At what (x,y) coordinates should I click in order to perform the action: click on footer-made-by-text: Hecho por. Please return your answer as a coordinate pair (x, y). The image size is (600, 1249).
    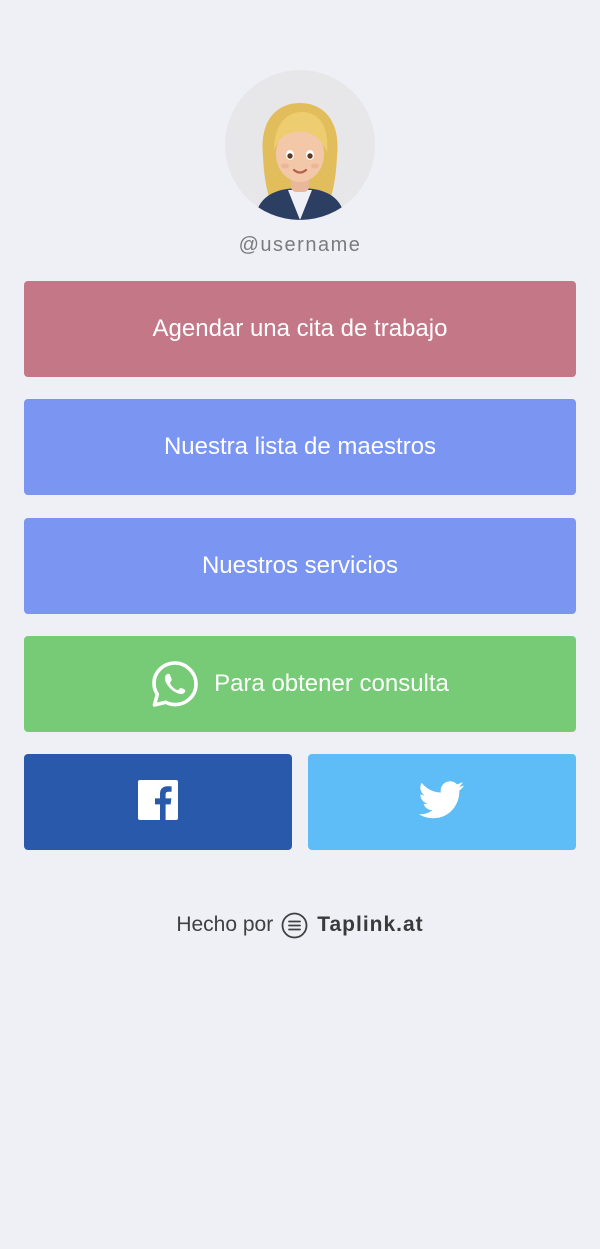
    Looking at the image, I should click on (225, 924).